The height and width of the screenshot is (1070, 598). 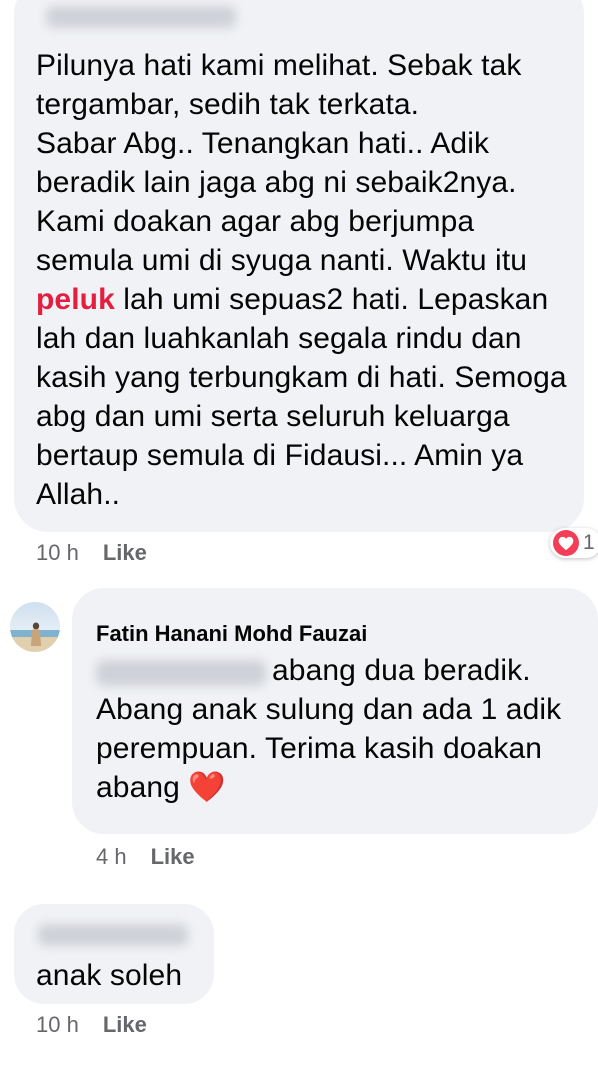 I want to click on comment-text: anak soleh, so click(x=109, y=975).